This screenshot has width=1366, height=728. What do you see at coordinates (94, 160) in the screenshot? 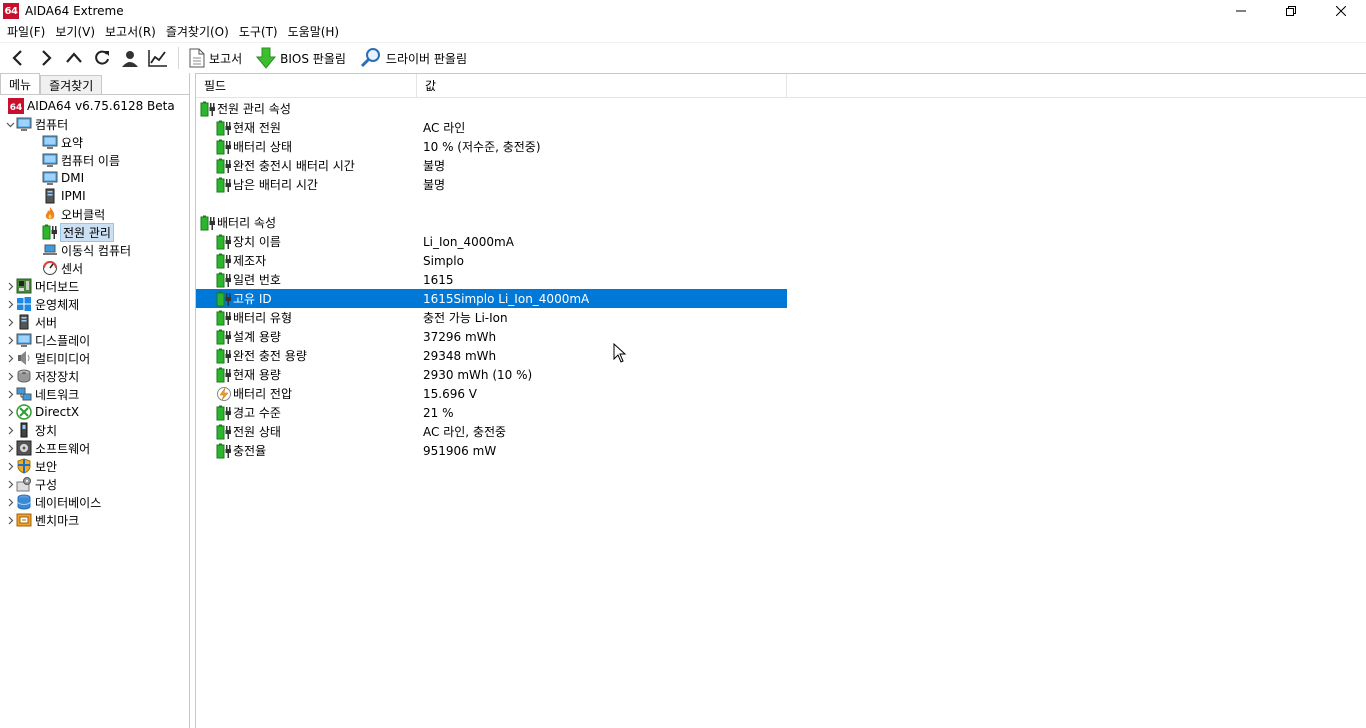
I see `tree-item: 컴퓨터 이름` at bounding box center [94, 160].